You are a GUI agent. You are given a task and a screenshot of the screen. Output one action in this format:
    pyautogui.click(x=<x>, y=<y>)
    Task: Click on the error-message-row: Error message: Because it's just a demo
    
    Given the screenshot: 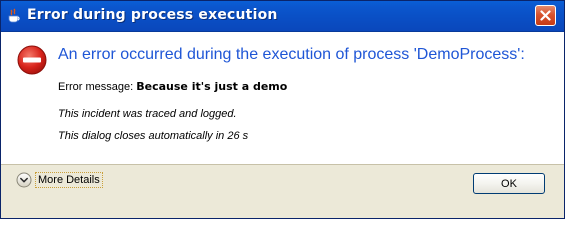 What is the action you would take?
    pyautogui.click(x=172, y=86)
    